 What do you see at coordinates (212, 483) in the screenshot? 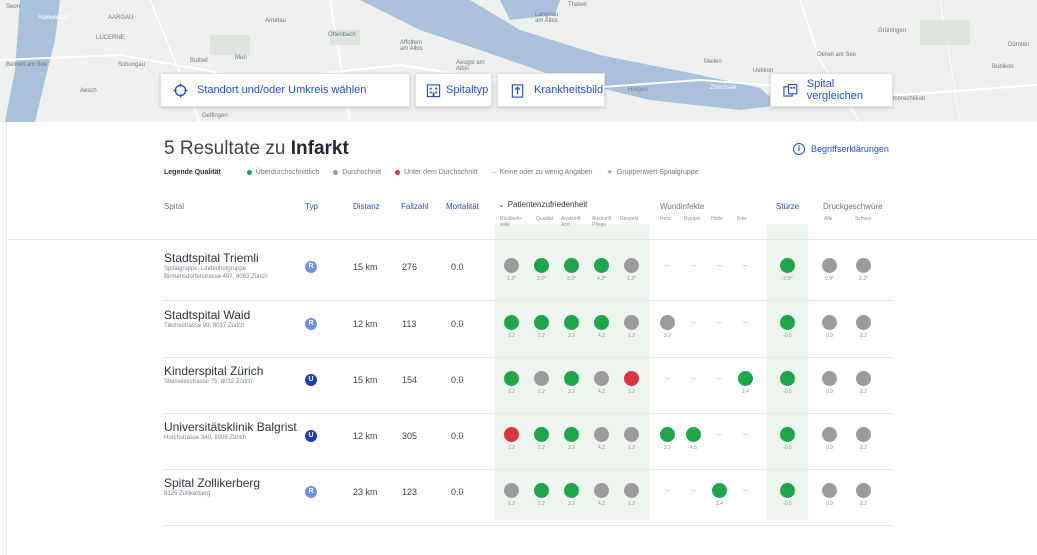
I see `hospital-name: Spital Zollikerberg` at bounding box center [212, 483].